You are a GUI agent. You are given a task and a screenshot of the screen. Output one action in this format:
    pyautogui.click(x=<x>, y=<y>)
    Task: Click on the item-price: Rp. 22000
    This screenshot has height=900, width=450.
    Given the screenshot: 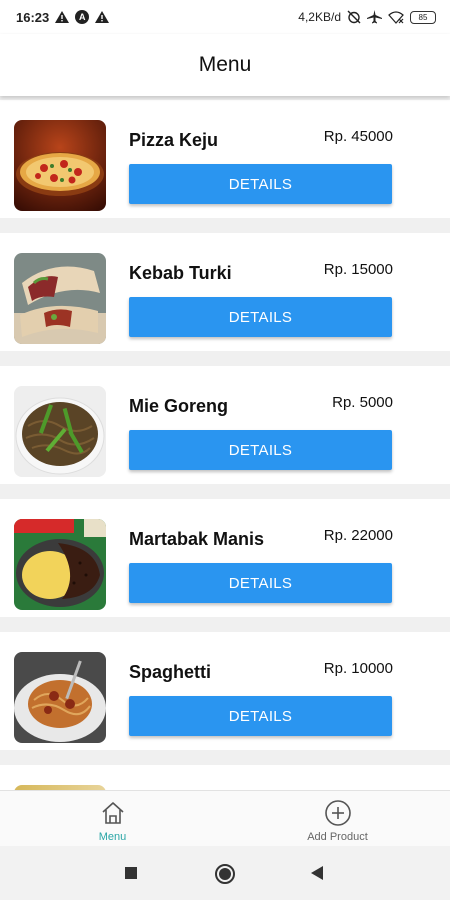 What is the action you would take?
    pyautogui.click(x=358, y=535)
    